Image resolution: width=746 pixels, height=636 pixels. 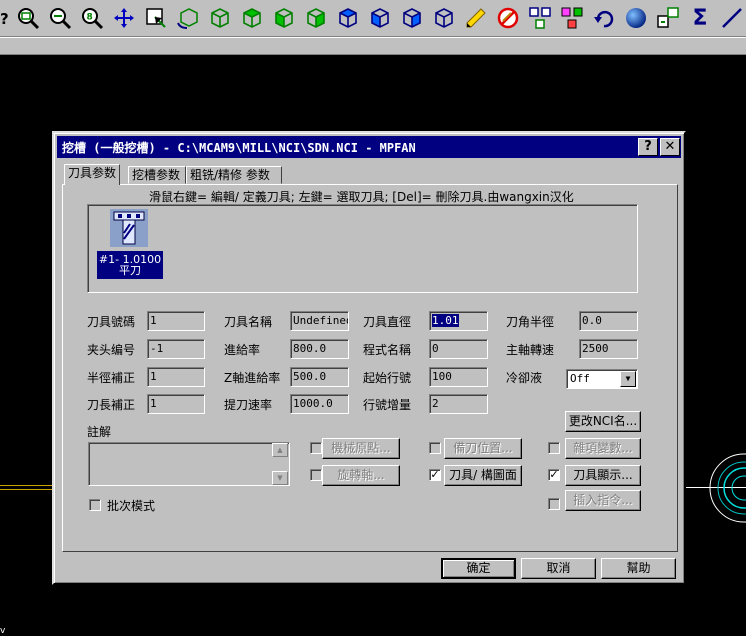 I want to click on notes-scrollbar: ▲ ▼, so click(x=280, y=464).